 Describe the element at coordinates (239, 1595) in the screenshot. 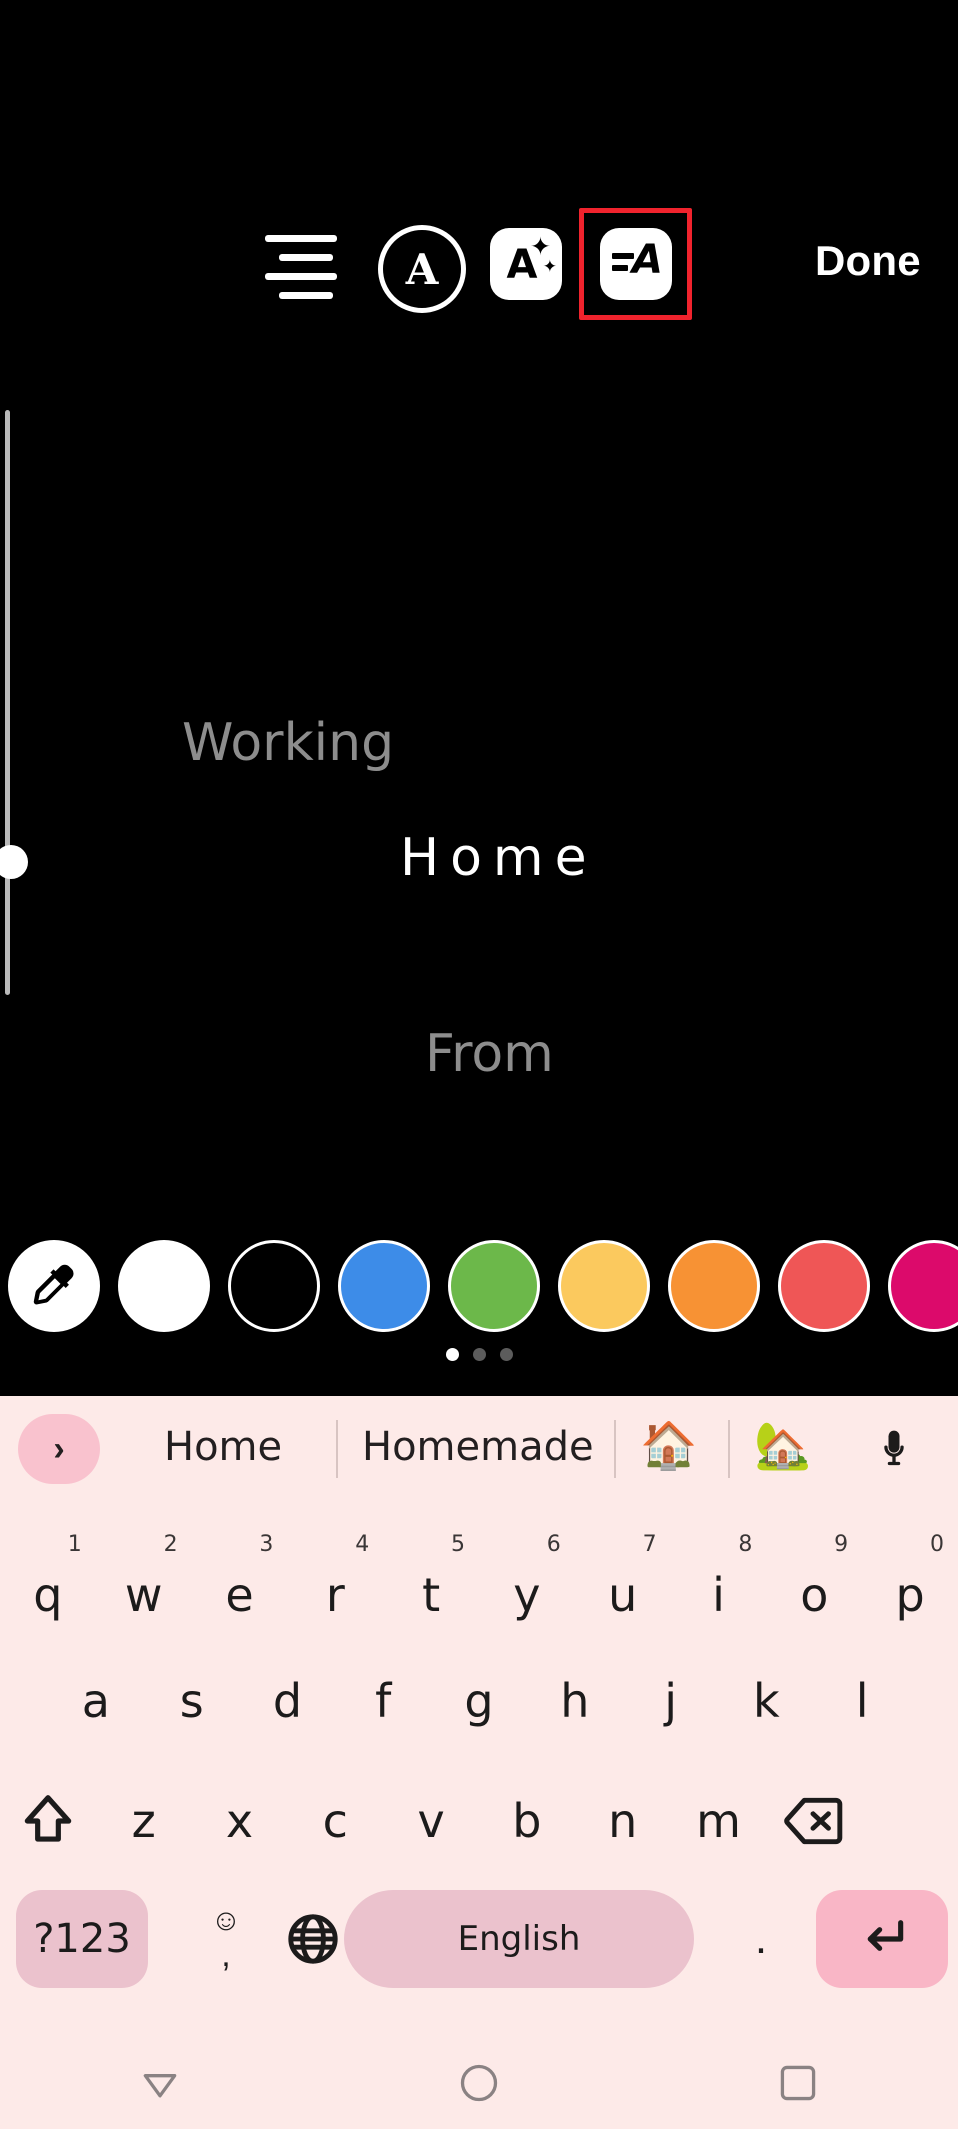

I see `key-e-label: e` at that location.